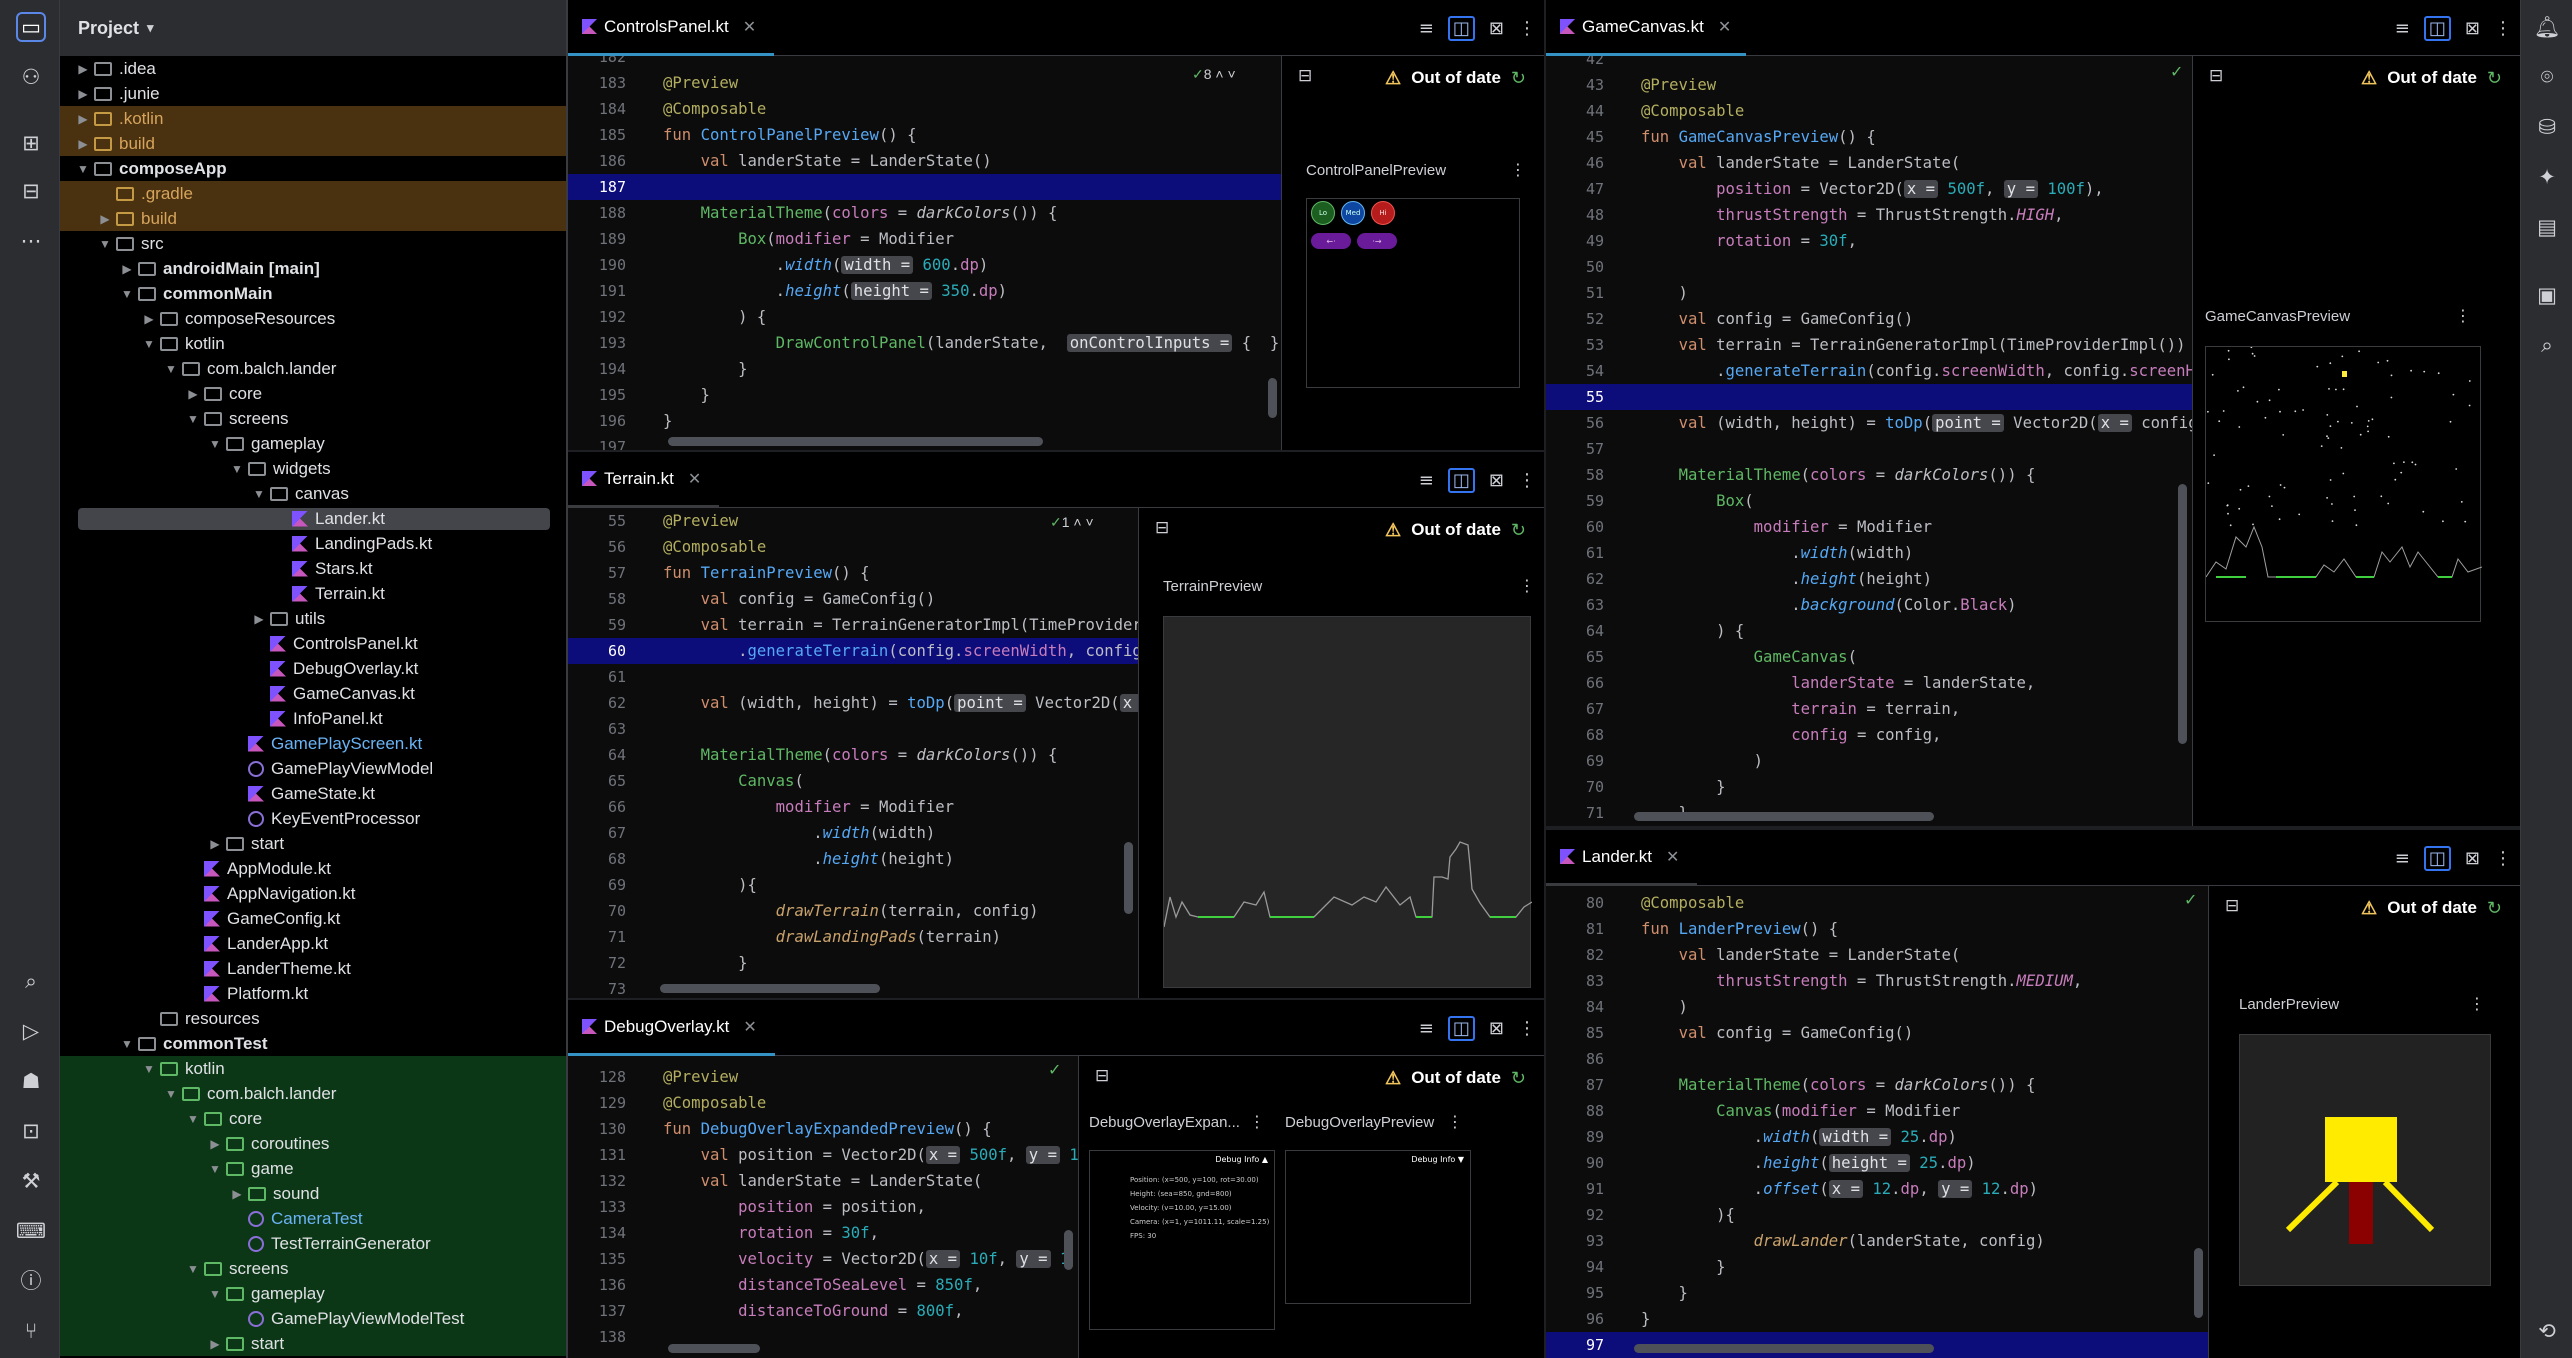  What do you see at coordinates (313, 1068) in the screenshot?
I see `tree-item: ▼ kotlin` at bounding box center [313, 1068].